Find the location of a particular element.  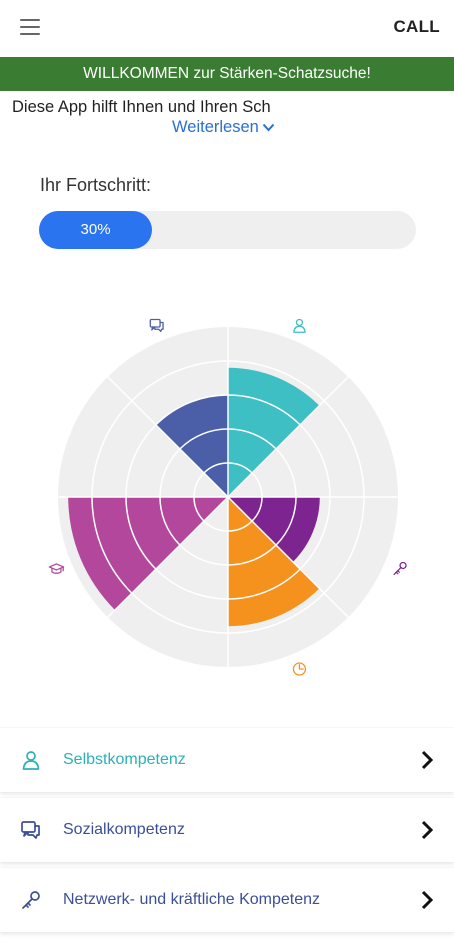

call-button: CALL is located at coordinates (416, 27).